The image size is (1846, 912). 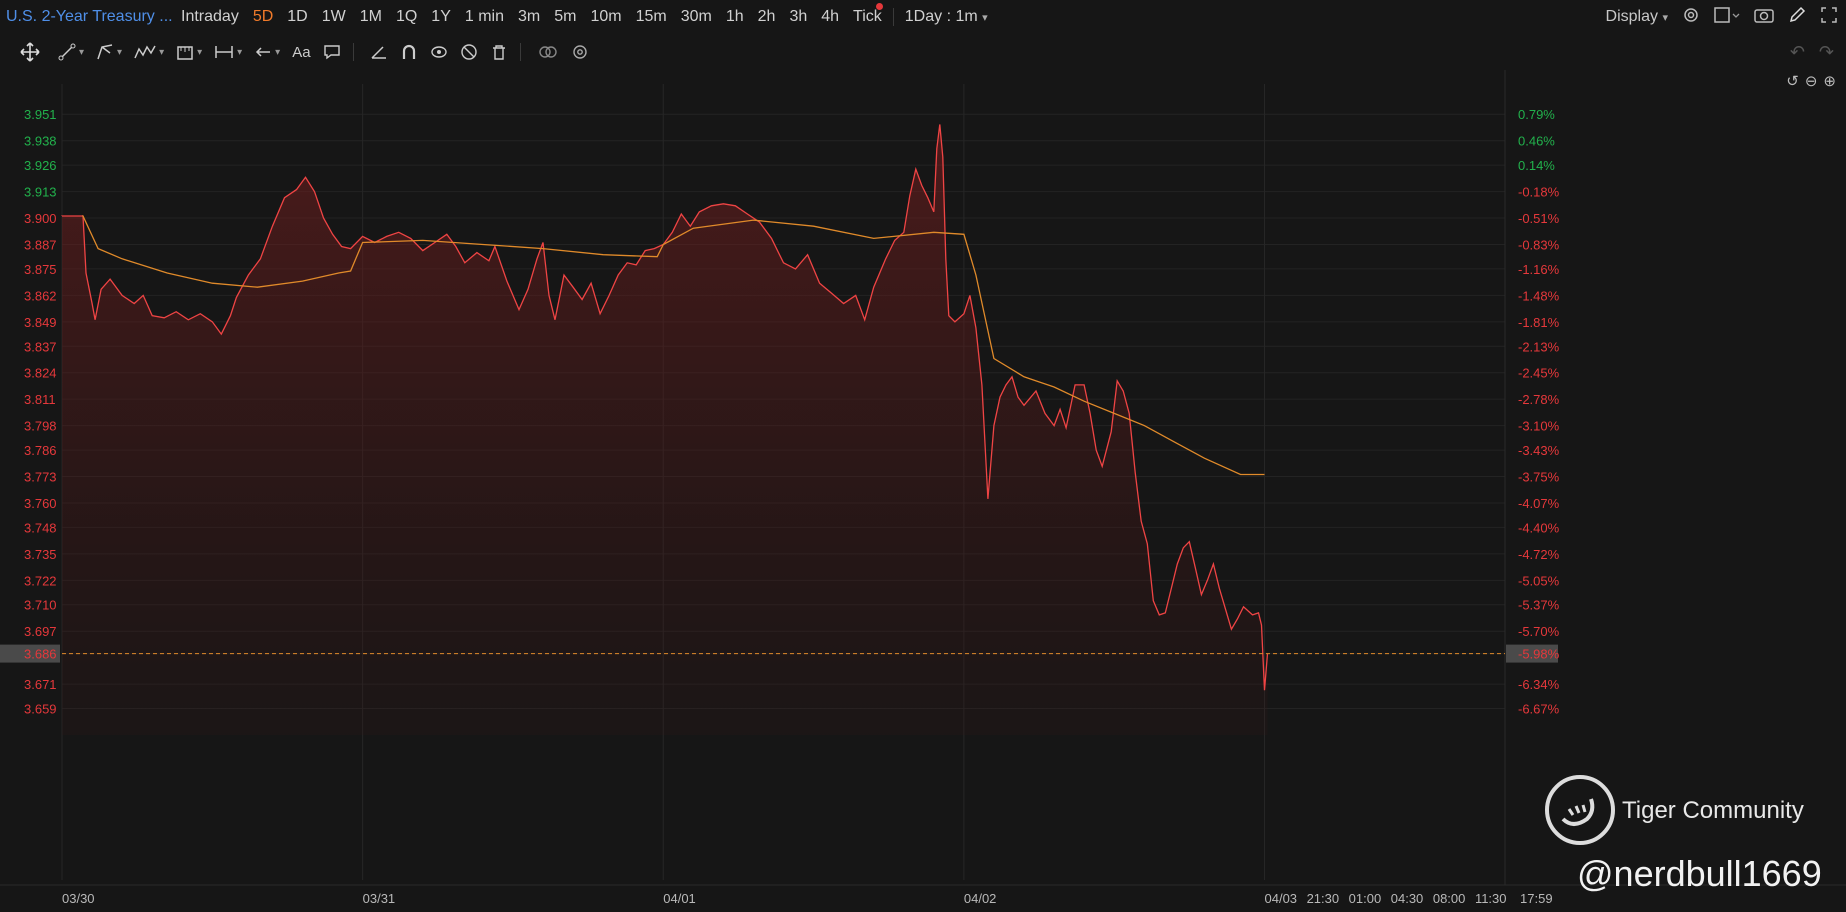 I want to click on pct-tick-label: -5.37%, so click(x=1539, y=605).